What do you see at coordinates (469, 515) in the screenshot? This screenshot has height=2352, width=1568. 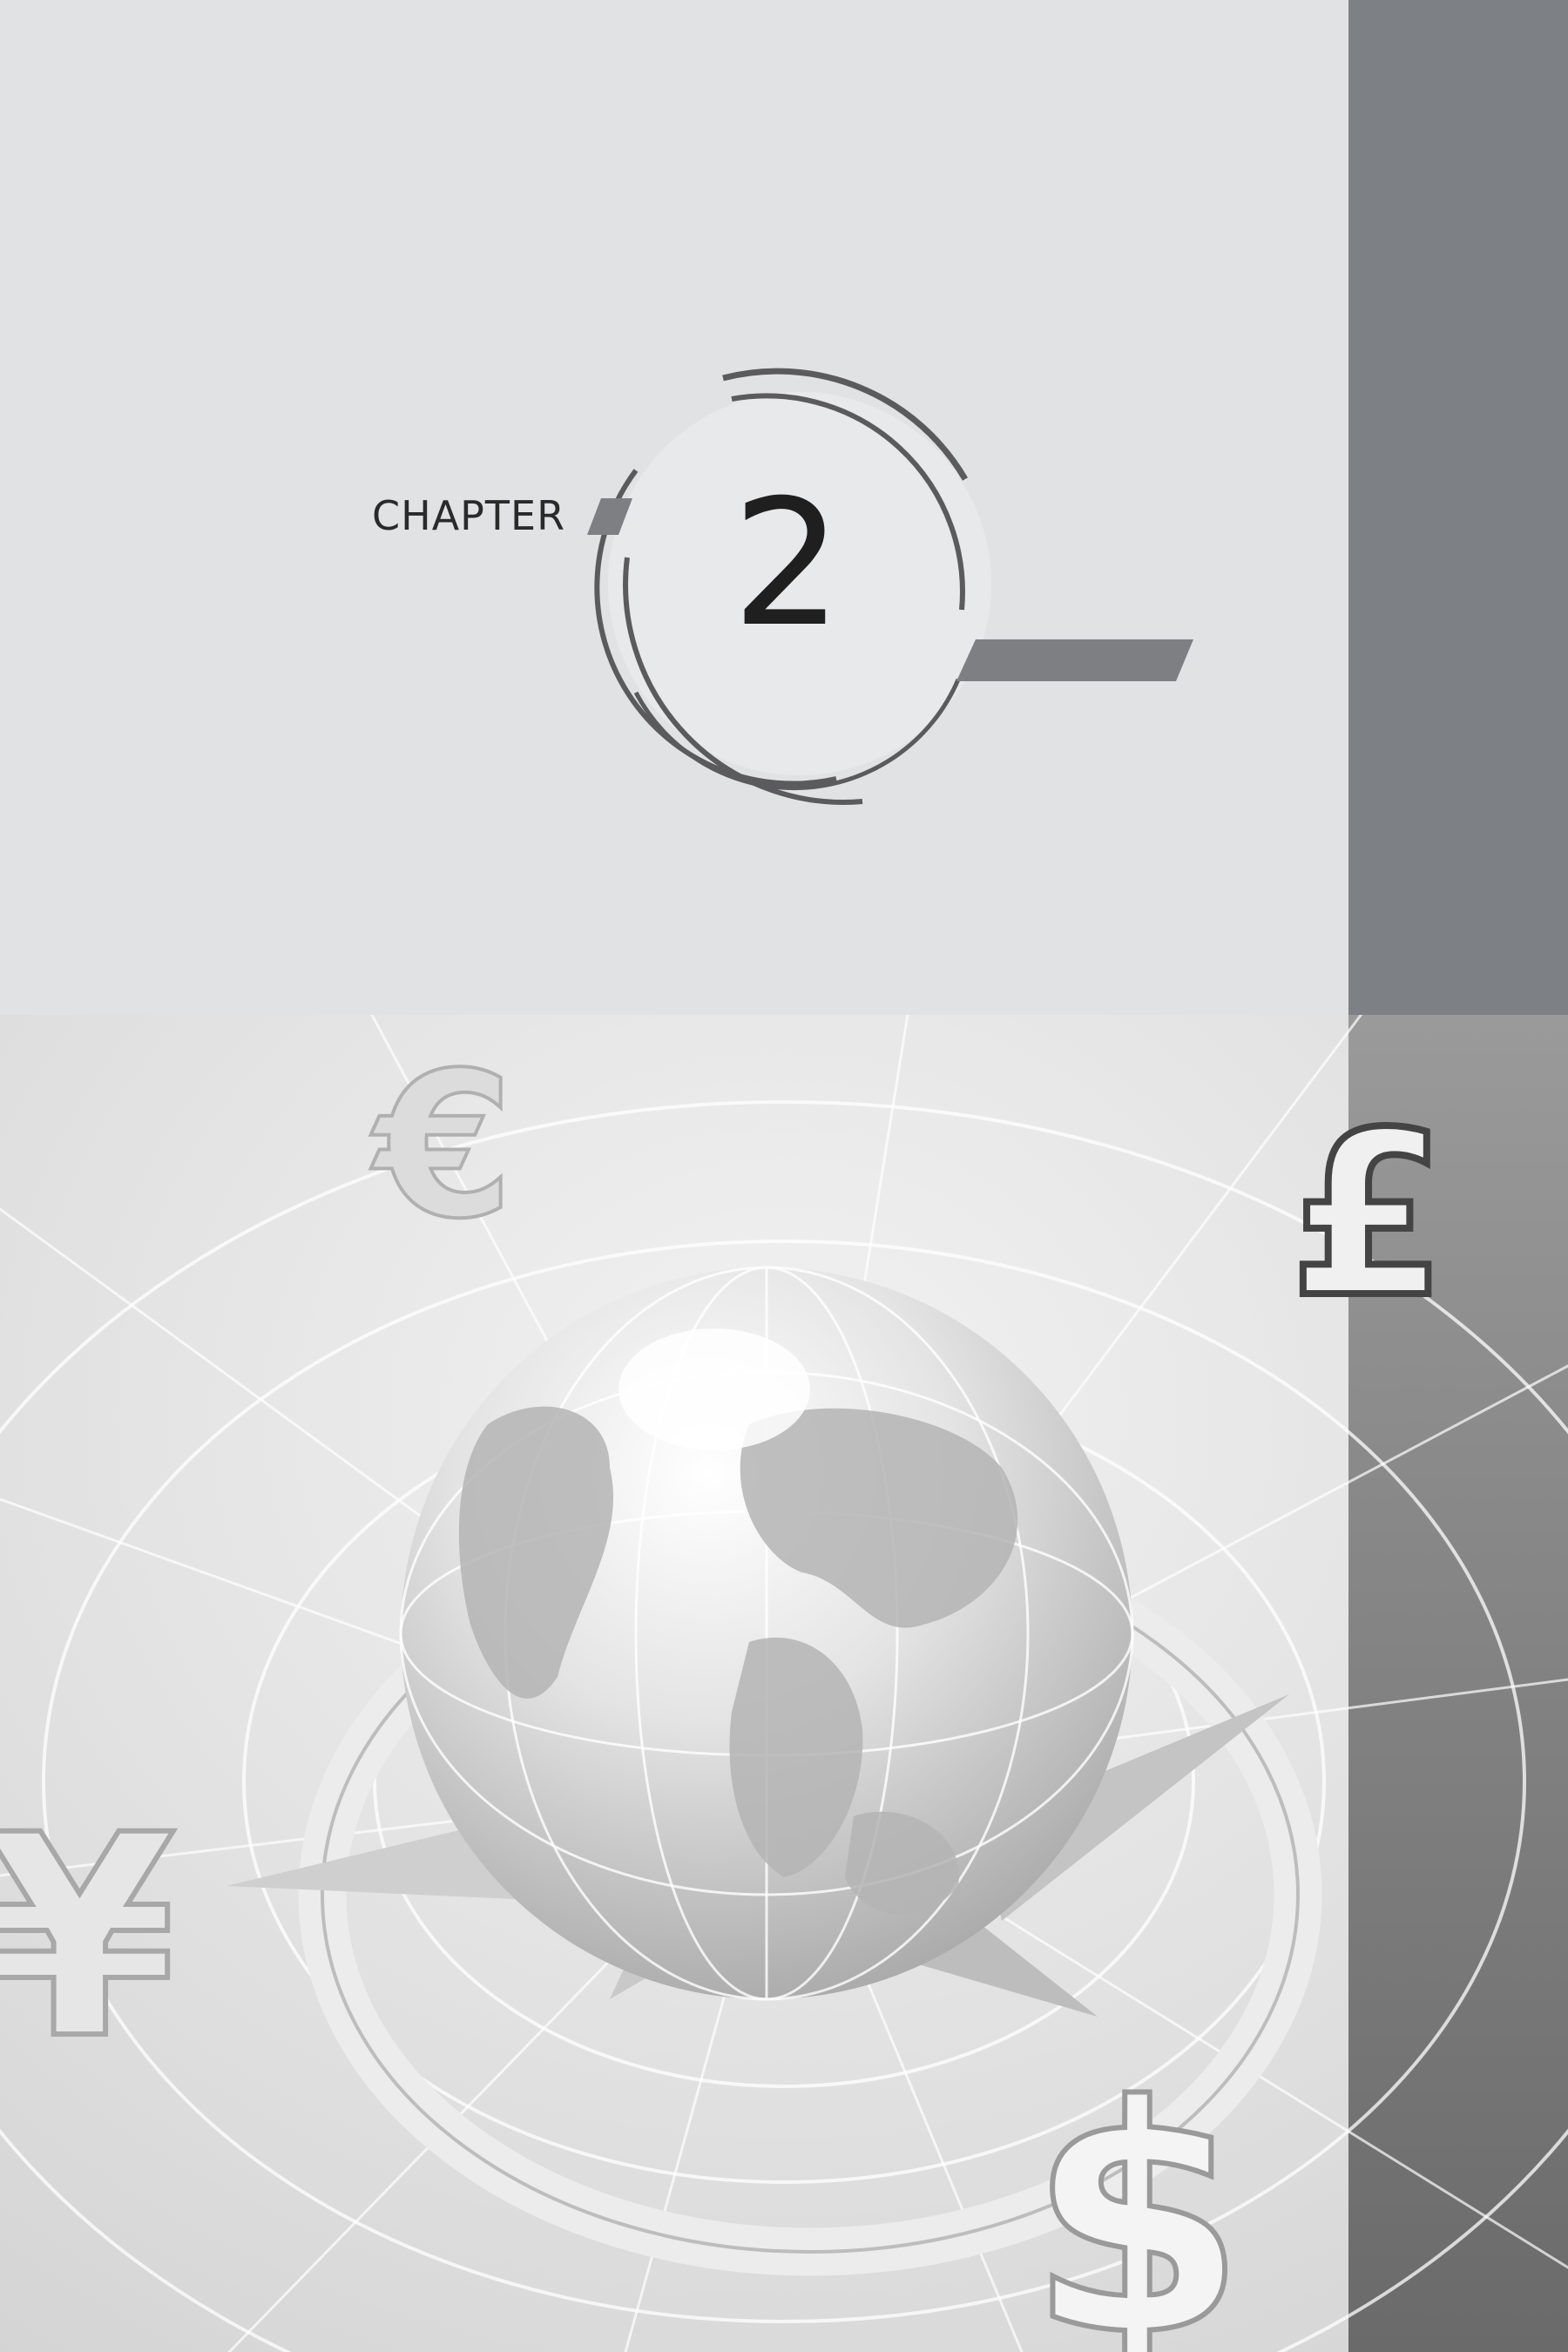 I see `chapter-label: CHAPTER` at bounding box center [469, 515].